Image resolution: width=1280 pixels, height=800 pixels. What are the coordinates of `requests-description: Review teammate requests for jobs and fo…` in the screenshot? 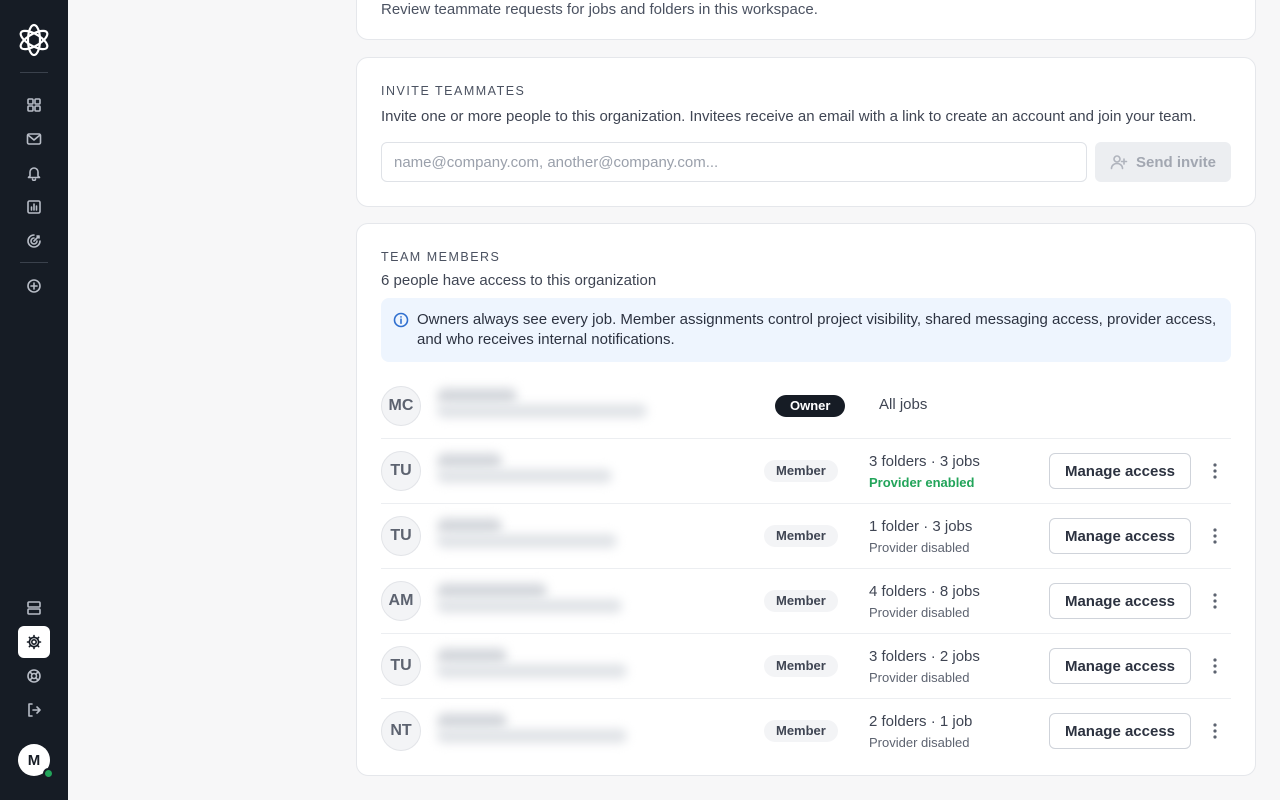 It's located at (599, 9).